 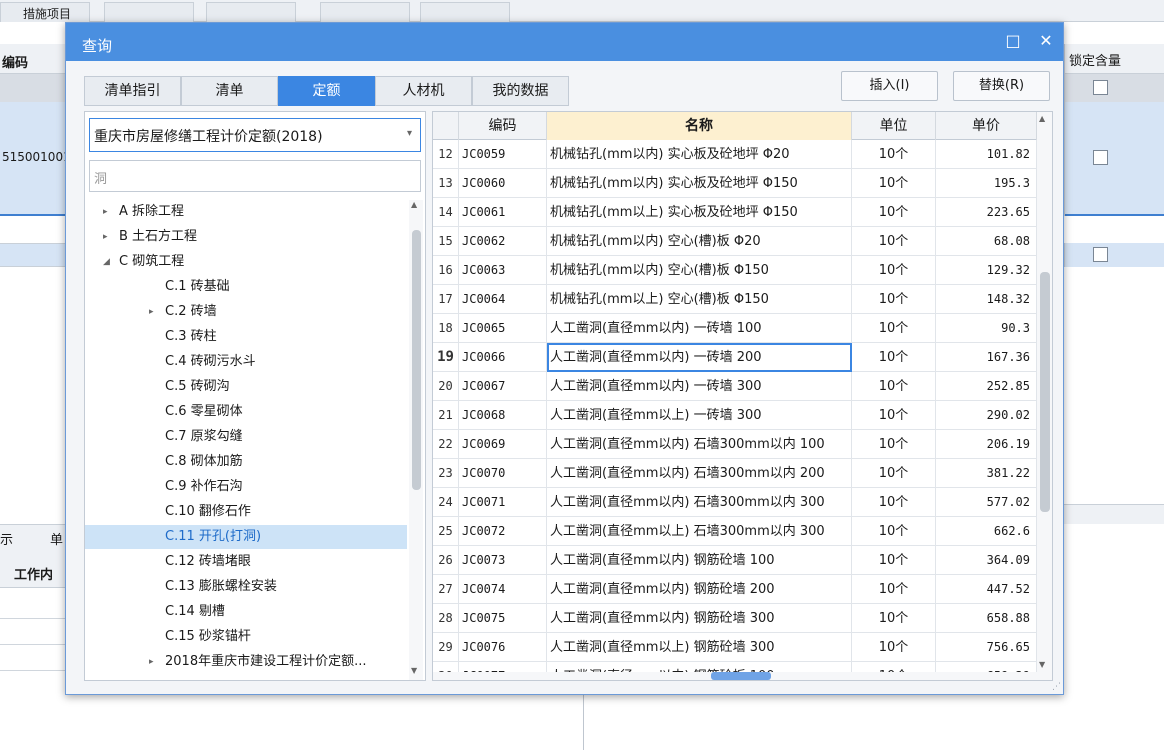 I want to click on row-number: 17, so click(x=446, y=299).